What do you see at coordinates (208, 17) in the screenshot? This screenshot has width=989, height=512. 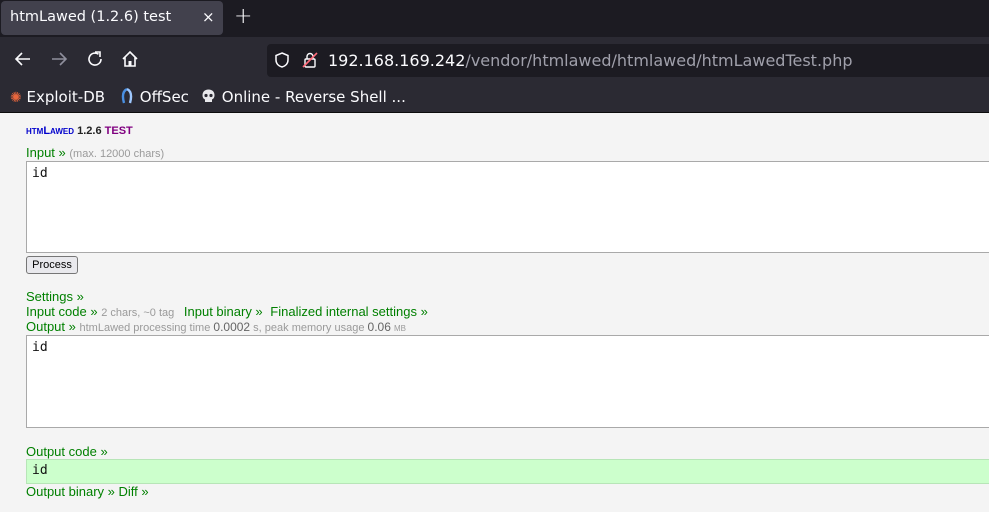 I see `close-icon: ×` at bounding box center [208, 17].